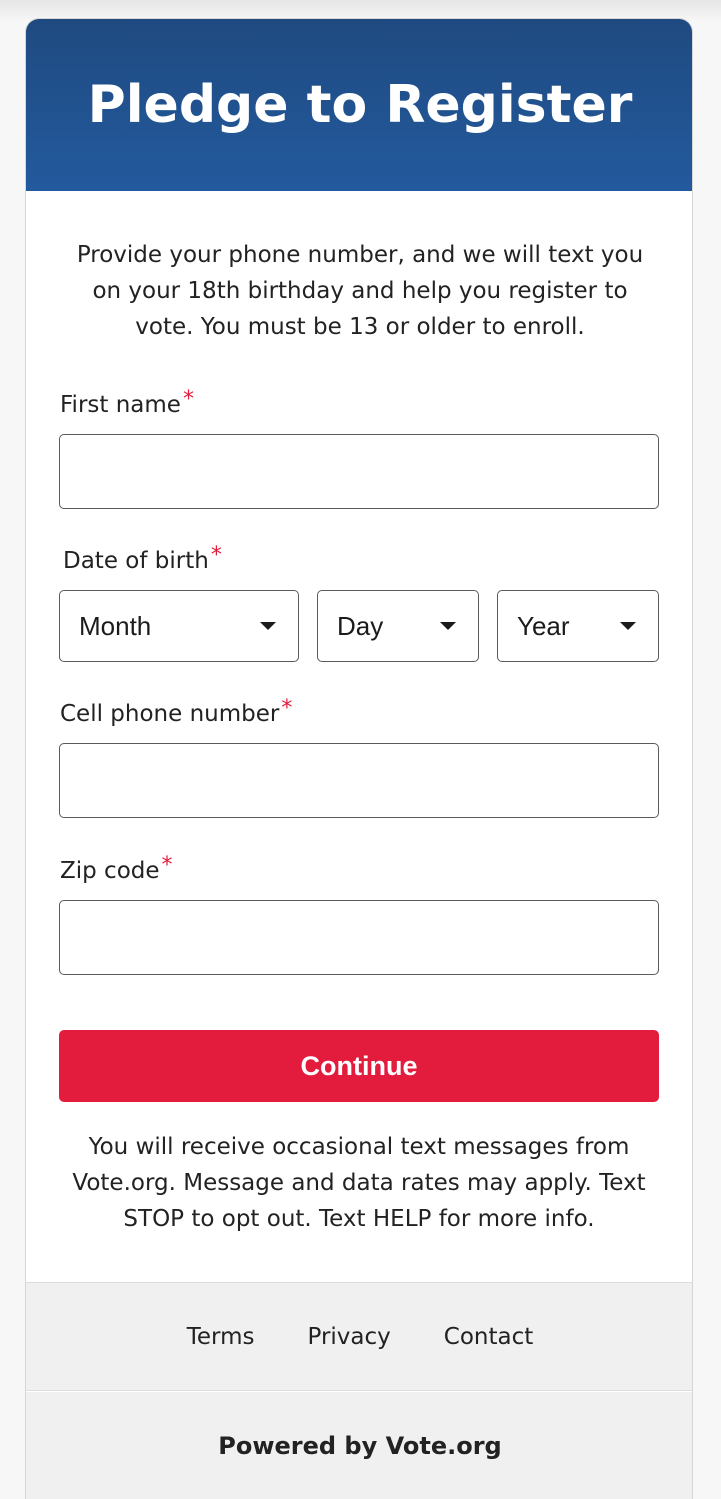 Image resolution: width=721 pixels, height=1499 pixels. I want to click on zip-code-label: Zip code*, so click(116, 868).